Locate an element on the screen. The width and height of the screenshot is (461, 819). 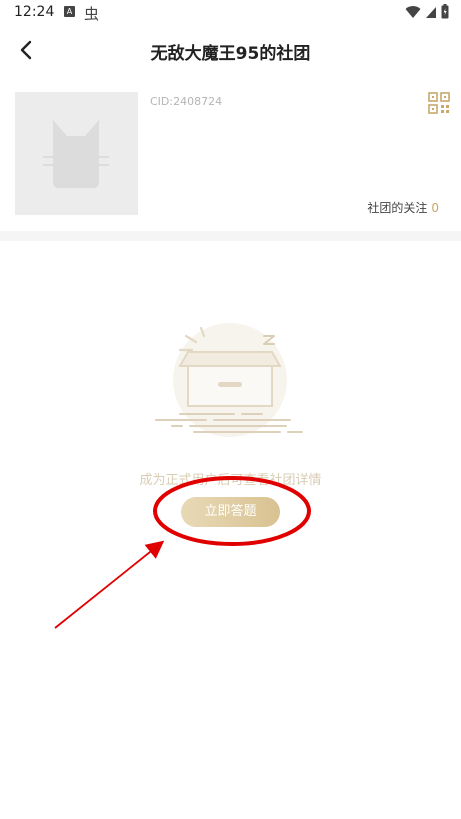
header: 无敌大魔王95的社团 is located at coordinates (230, 50).